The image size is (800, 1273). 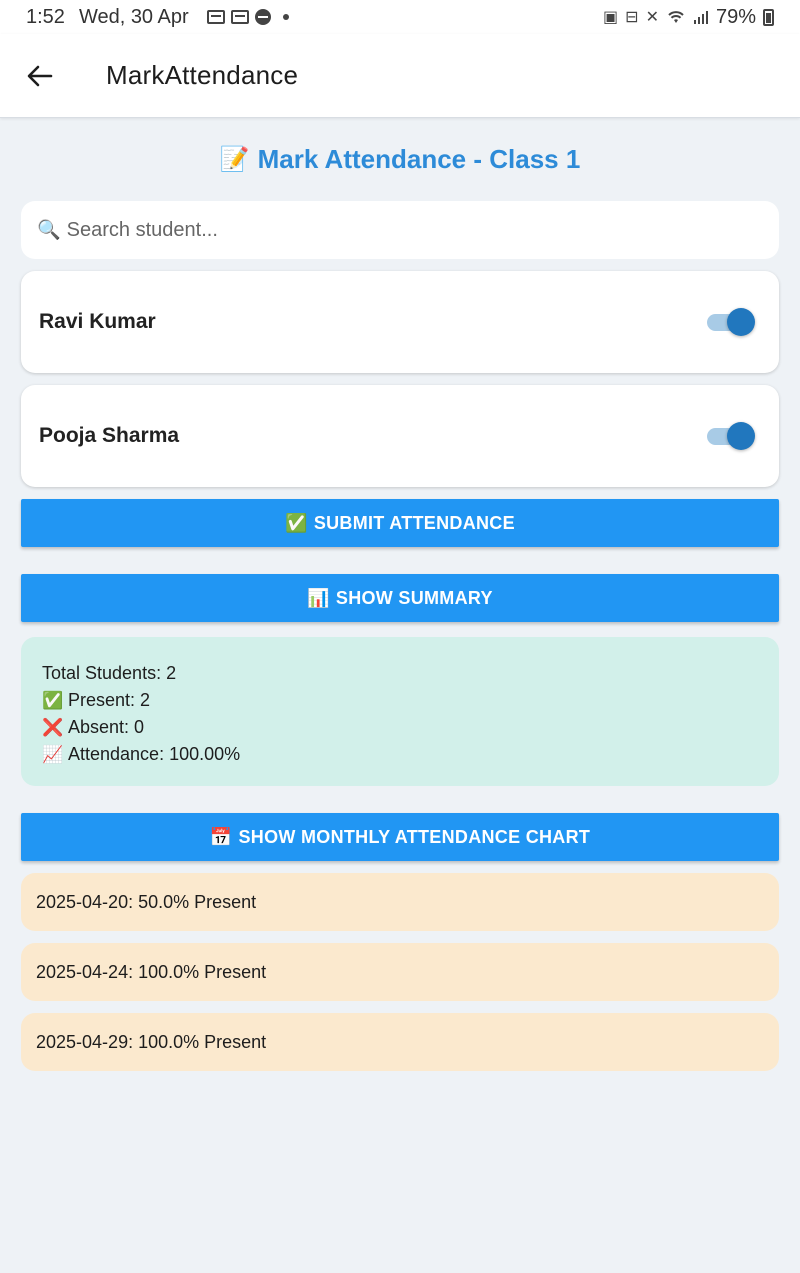 What do you see at coordinates (400, 902) in the screenshot?
I see `attendance-record: 2025-04-20: 50.0% Present` at bounding box center [400, 902].